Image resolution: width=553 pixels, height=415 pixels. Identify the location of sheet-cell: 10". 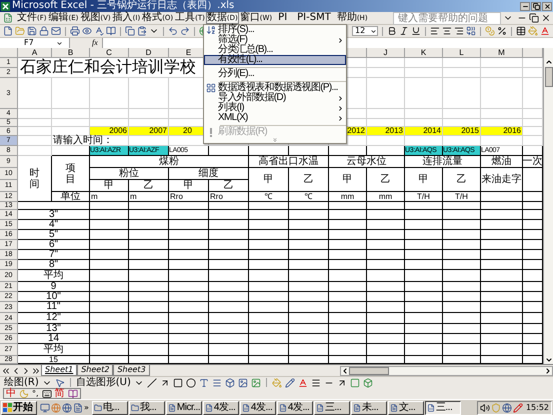
(54, 297).